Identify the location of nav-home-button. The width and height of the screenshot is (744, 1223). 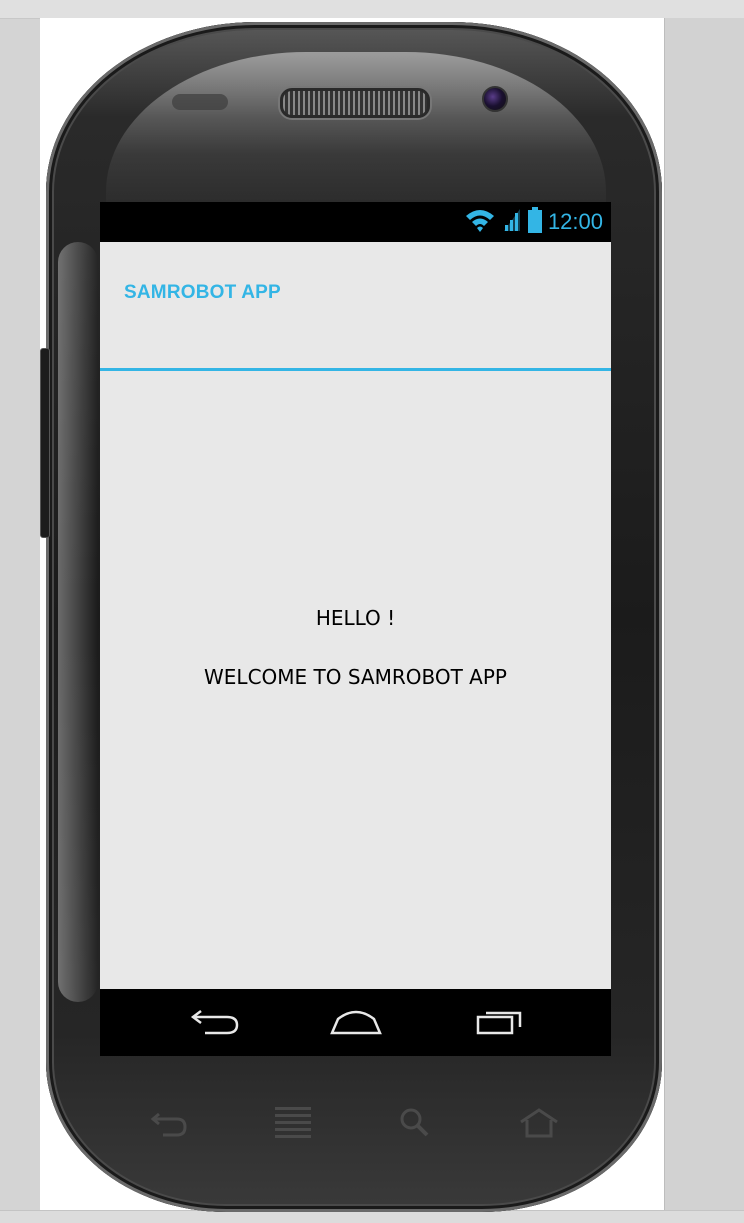
(356, 1023).